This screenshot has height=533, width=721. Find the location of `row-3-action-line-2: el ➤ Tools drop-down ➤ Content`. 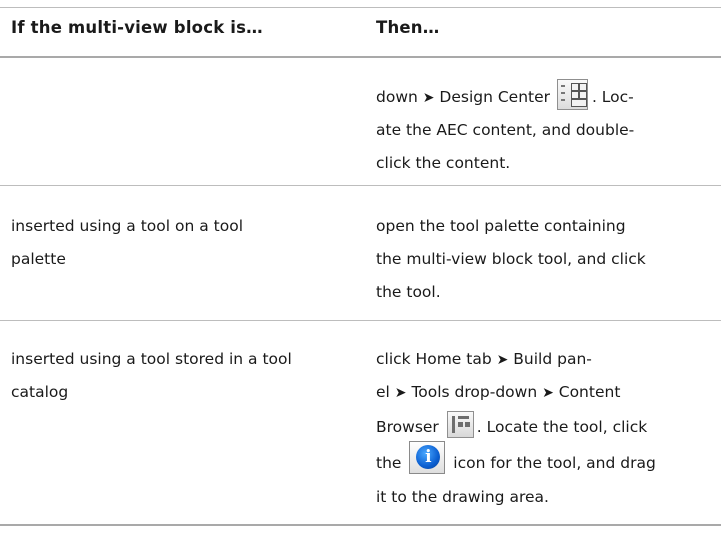

row-3-action-line-2: el ➤ Tools drop-down ➤ Content is located at coordinates (498, 392).